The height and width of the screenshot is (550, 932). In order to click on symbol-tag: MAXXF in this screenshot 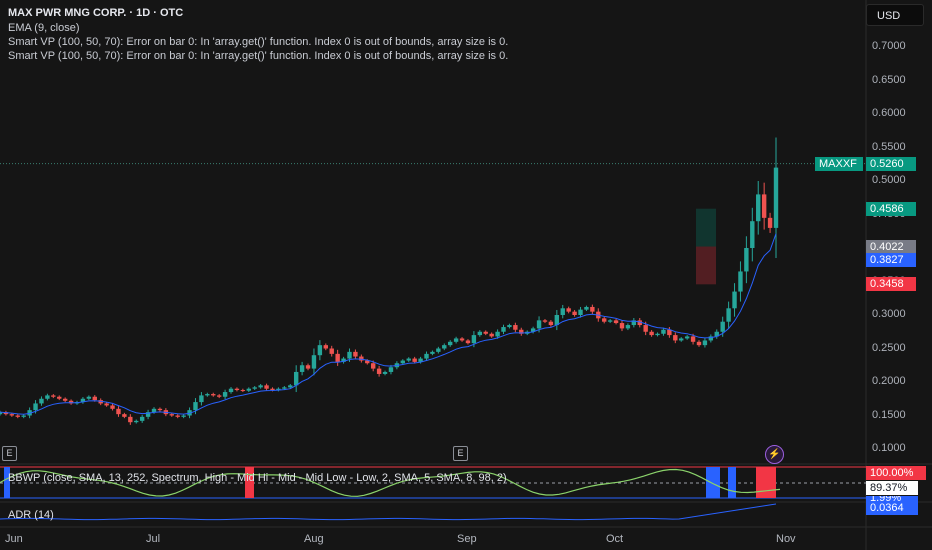, I will do `click(839, 163)`.